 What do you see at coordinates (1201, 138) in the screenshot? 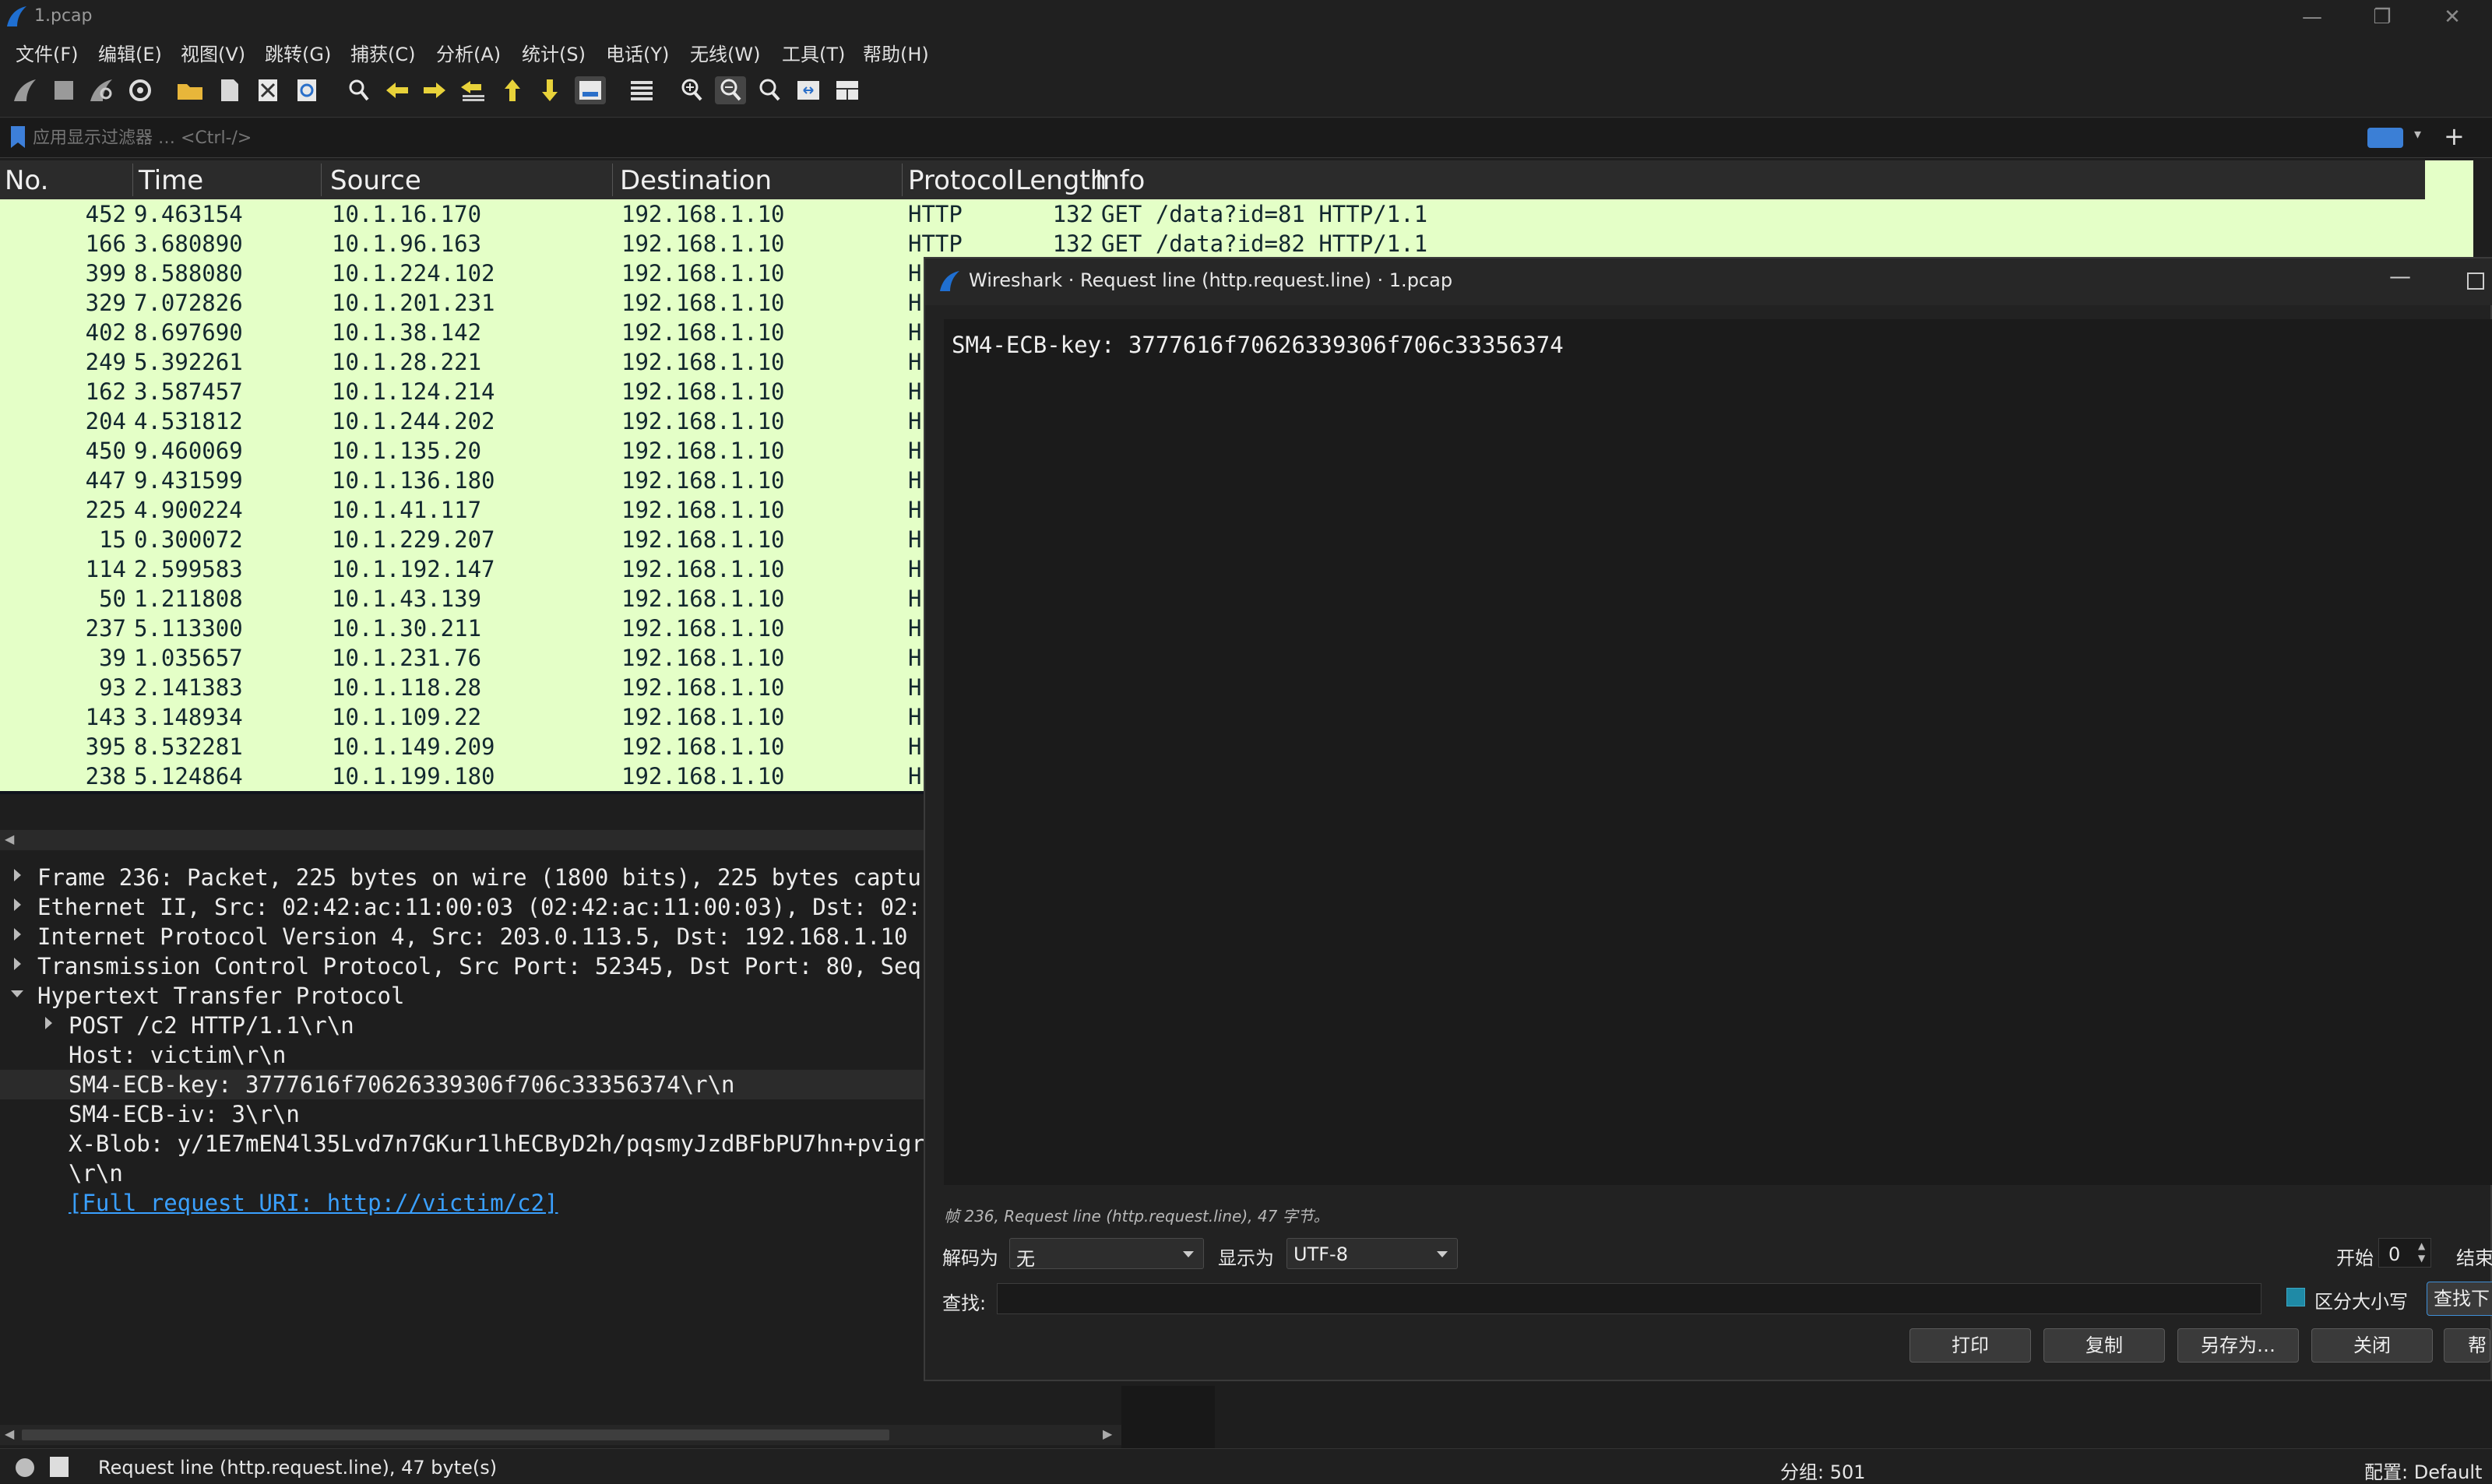
I see `display-filter-input` at bounding box center [1201, 138].